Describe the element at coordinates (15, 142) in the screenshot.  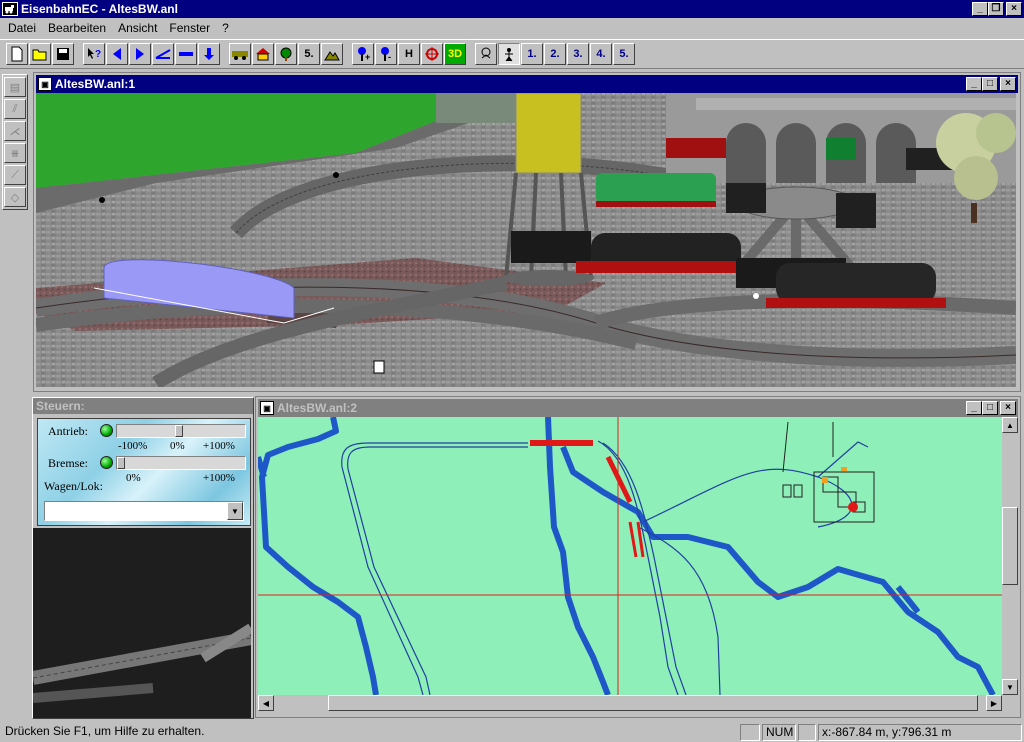
I see `track-tool-palette: ▤ ⫽ ⋌ ⧻ ⟋ ◇` at that location.